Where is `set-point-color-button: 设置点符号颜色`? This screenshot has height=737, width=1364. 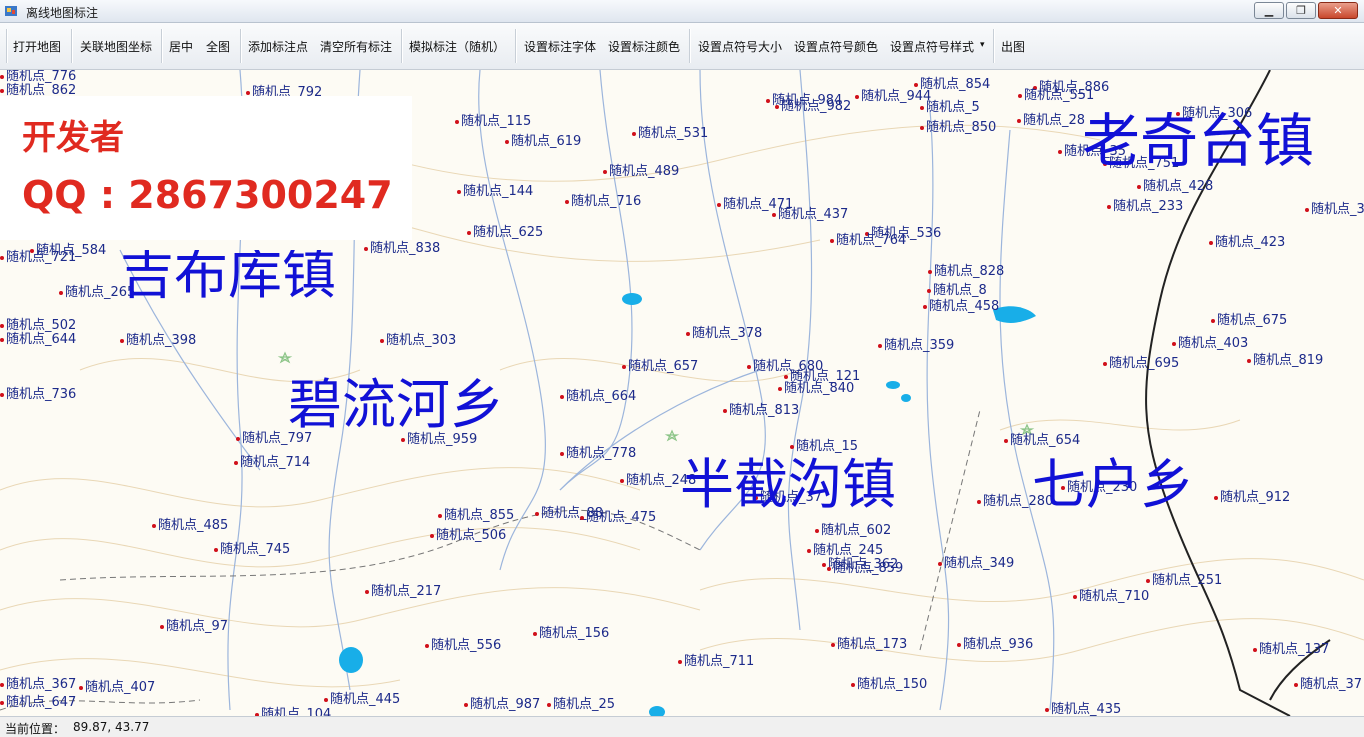 set-point-color-button: 设置点符号颜色 is located at coordinates (836, 46).